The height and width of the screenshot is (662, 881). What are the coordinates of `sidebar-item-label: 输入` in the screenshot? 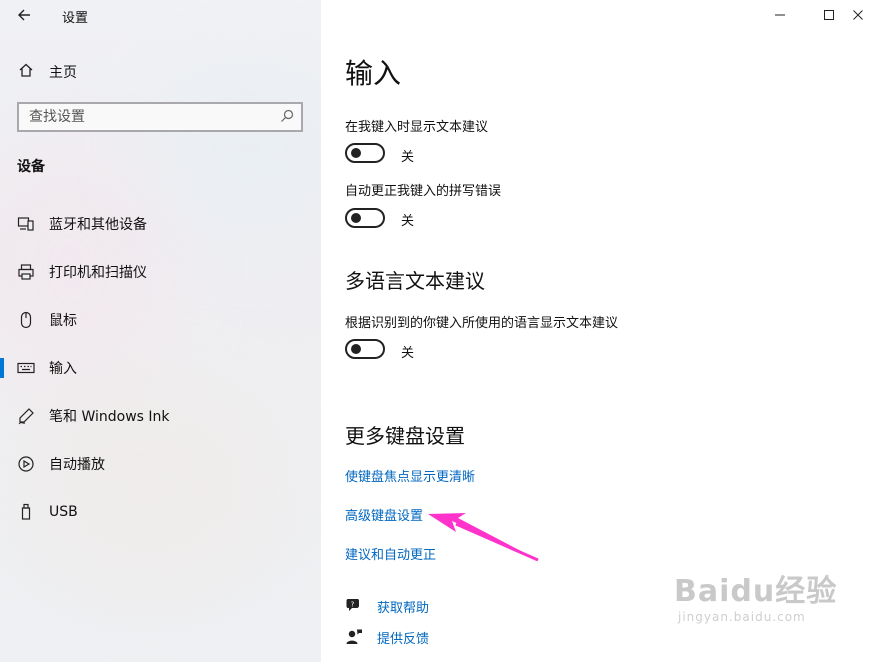 It's located at (63, 369).